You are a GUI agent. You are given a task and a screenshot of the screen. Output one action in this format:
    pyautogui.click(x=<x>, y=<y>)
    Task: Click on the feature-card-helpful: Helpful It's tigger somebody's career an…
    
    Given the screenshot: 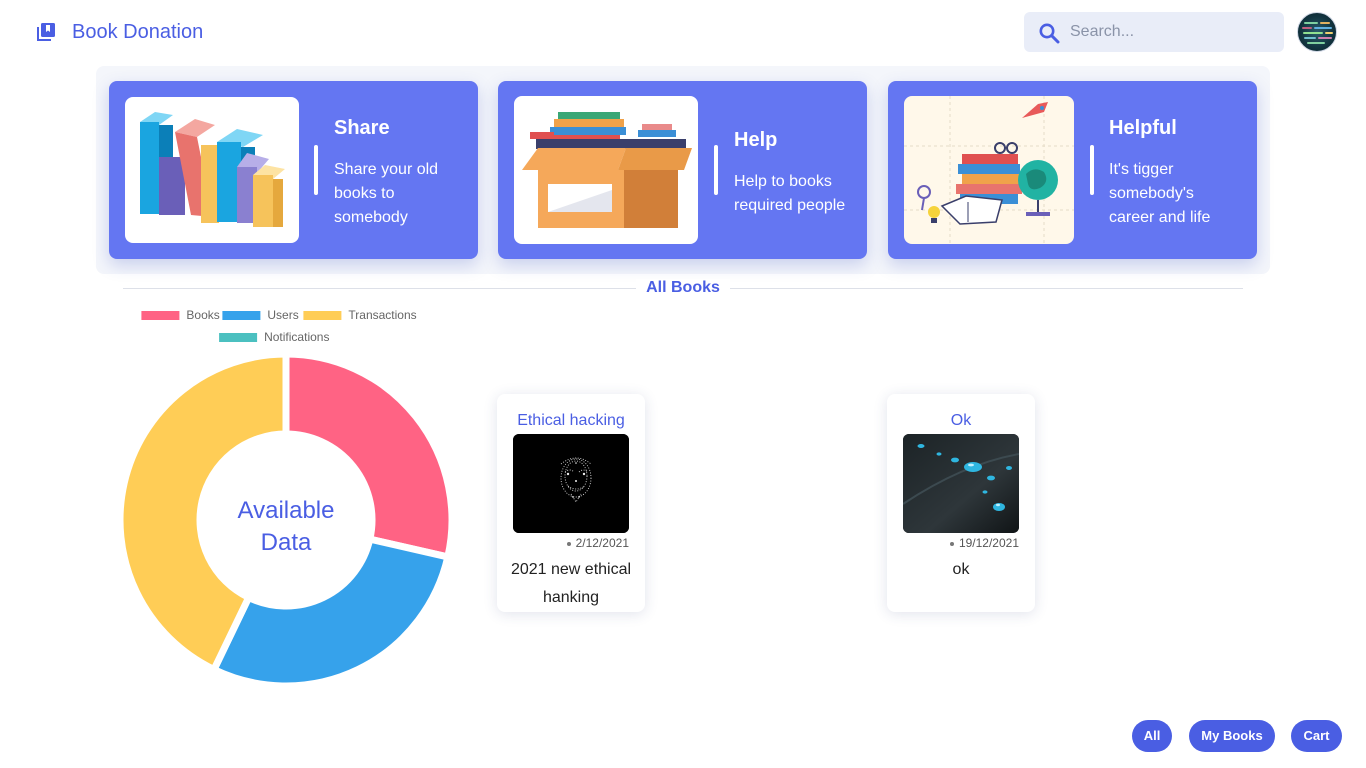 What is the action you would take?
    pyautogui.click(x=1072, y=170)
    